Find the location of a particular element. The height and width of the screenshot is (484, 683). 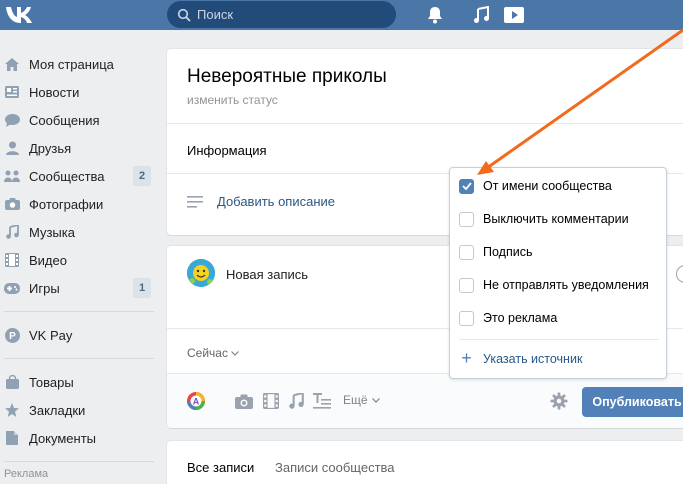

play-icon is located at coordinates (514, 15).